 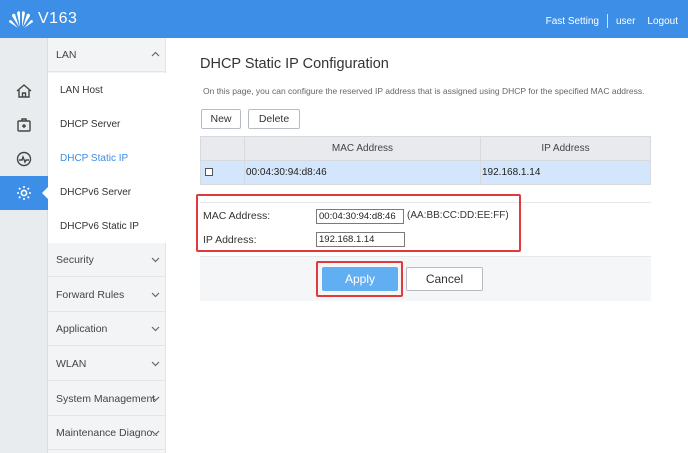 I want to click on menu-item-dhcp-server: DHCP Server, so click(x=107, y=124).